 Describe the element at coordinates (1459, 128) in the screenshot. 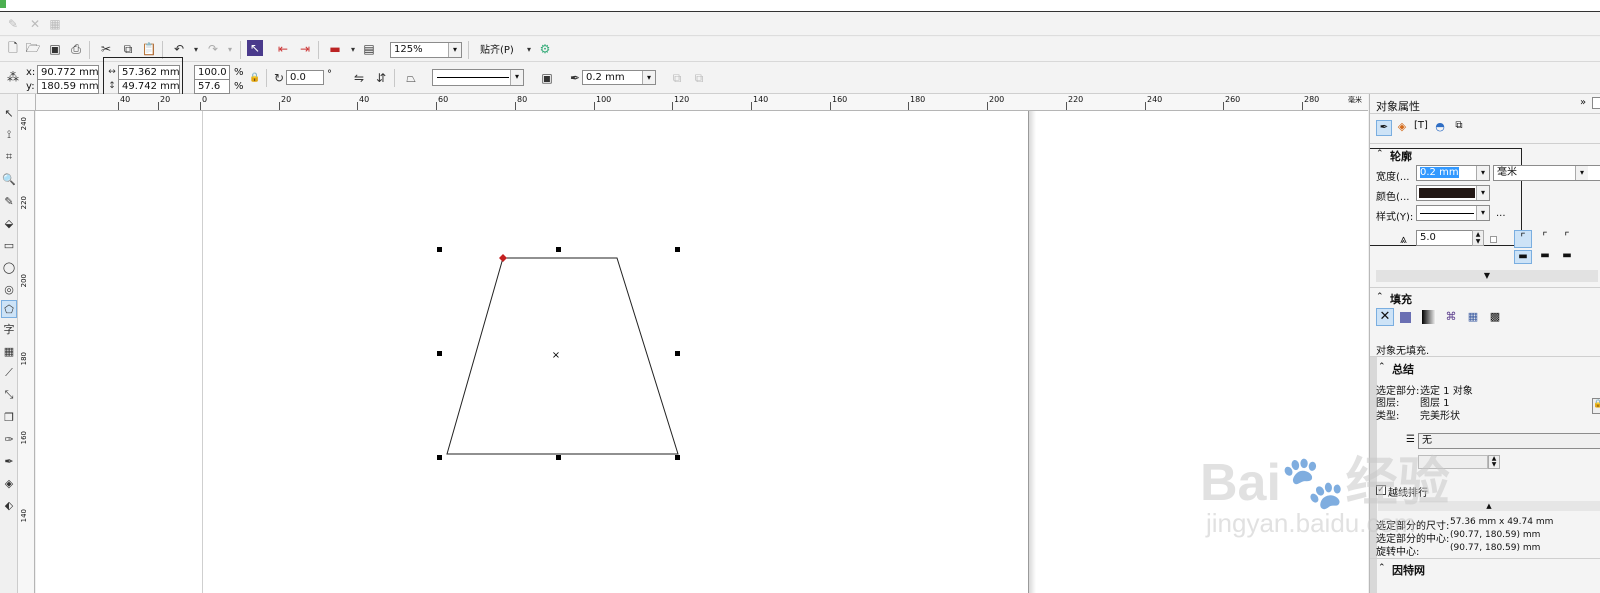

I see `tab-summary-icon: ⧉` at that location.